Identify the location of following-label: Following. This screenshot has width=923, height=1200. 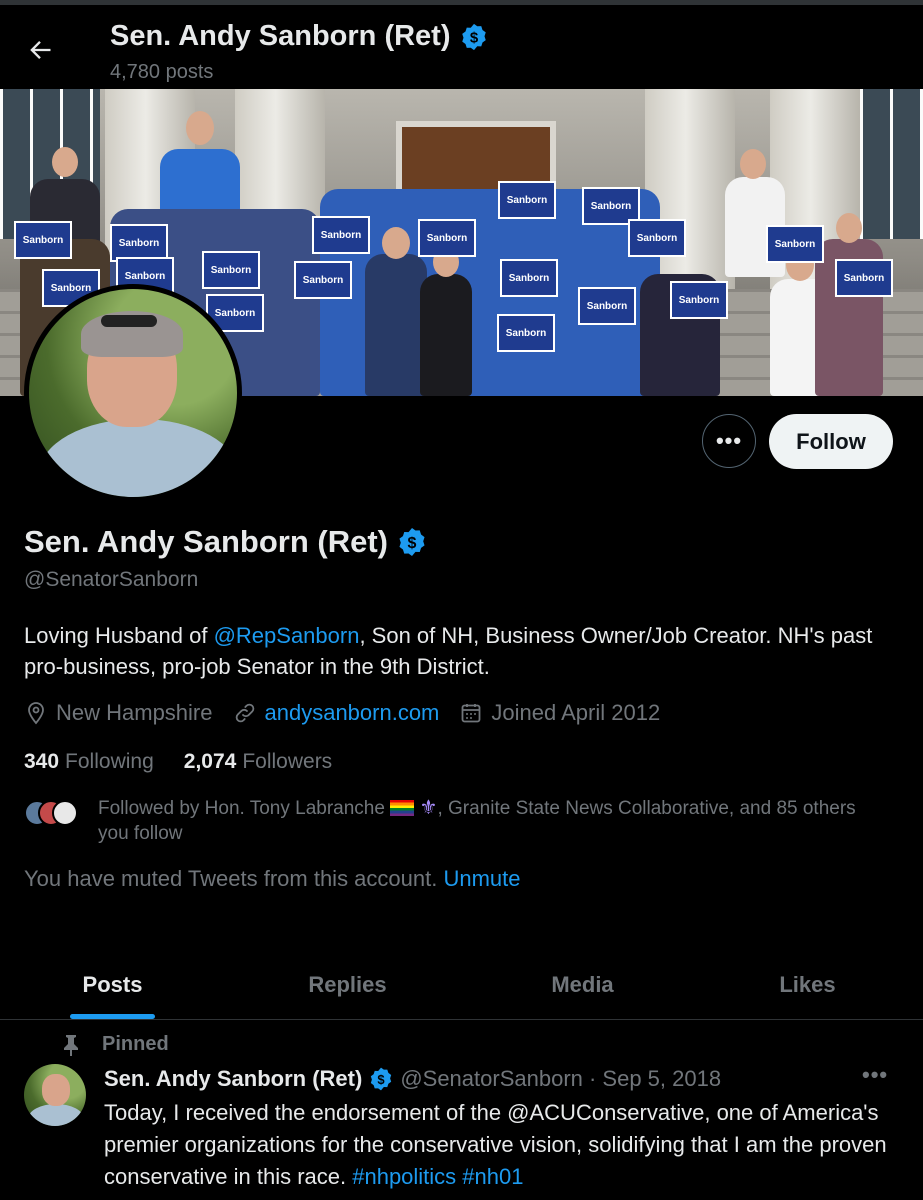
(109, 761).